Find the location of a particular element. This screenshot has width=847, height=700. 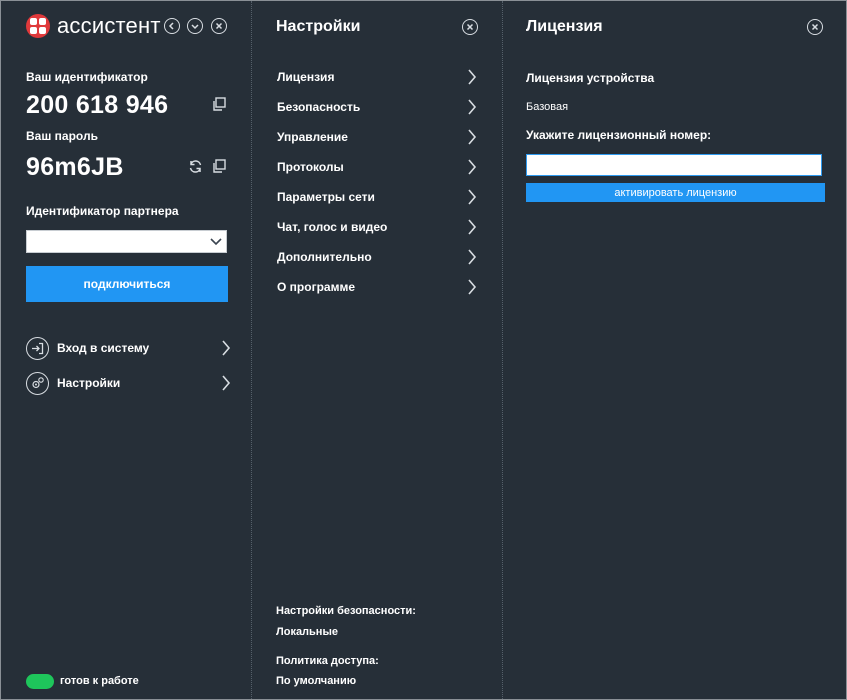

settings-item-label: Параметры сети is located at coordinates (326, 197).